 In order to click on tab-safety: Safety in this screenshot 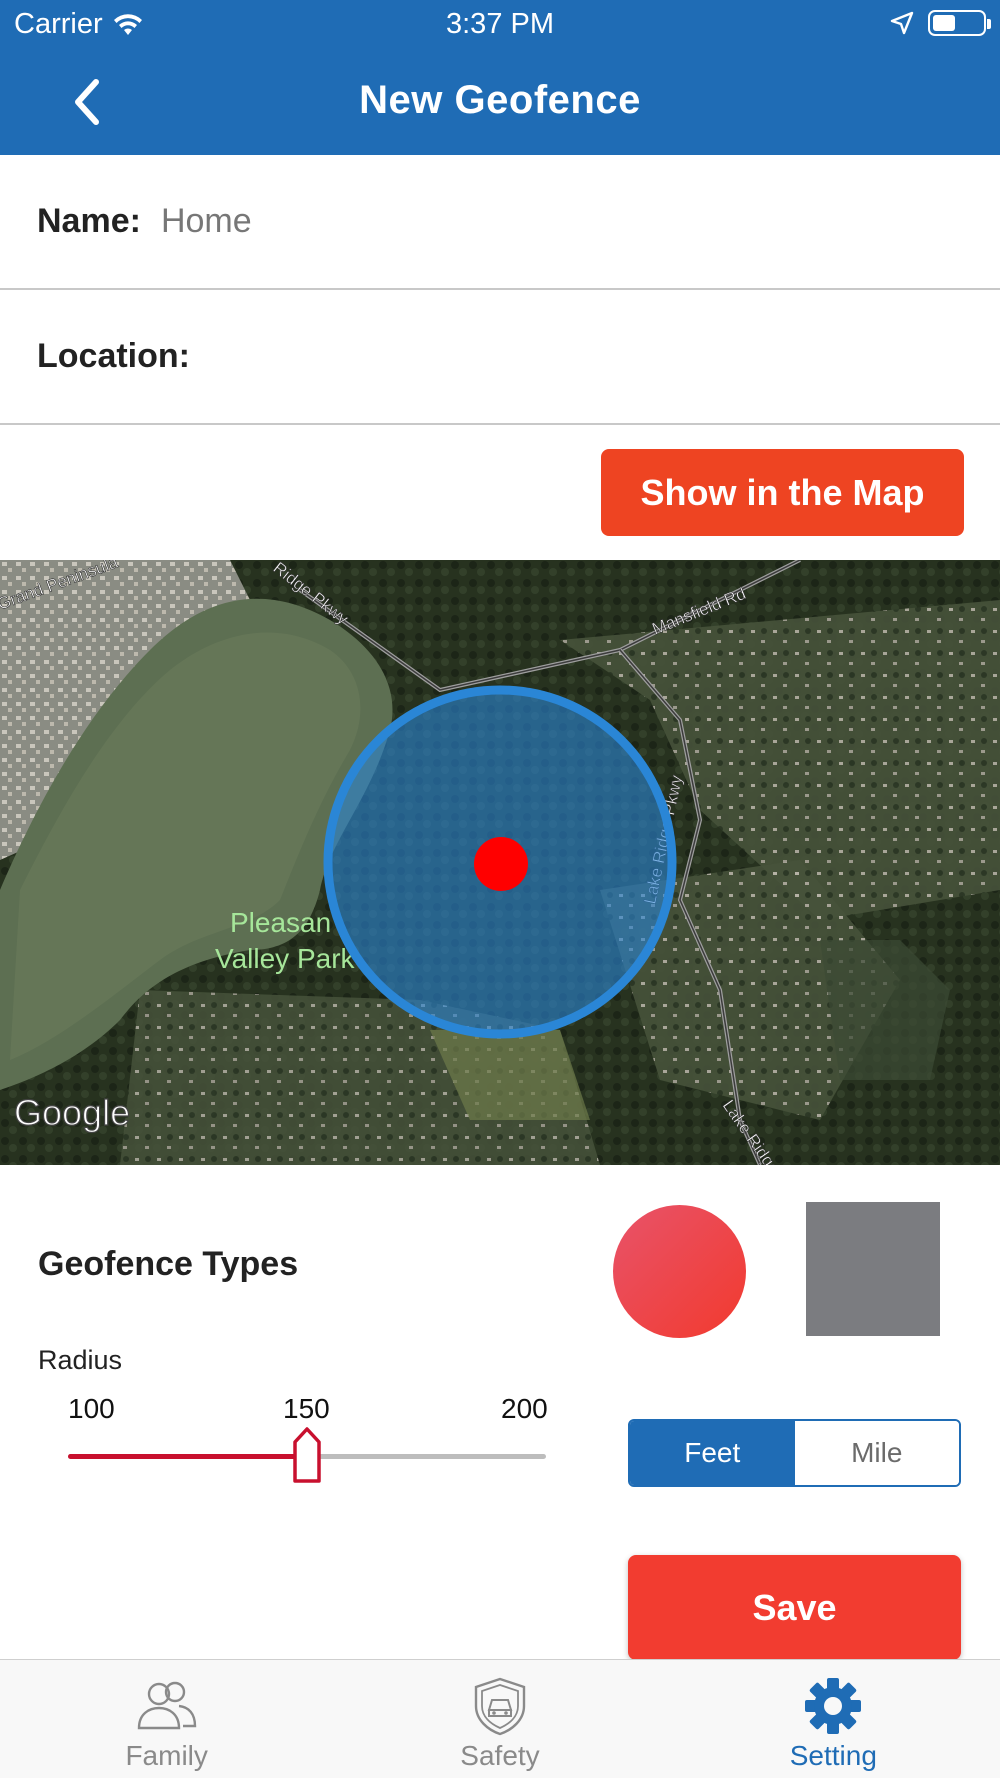, I will do `click(499, 1719)`.